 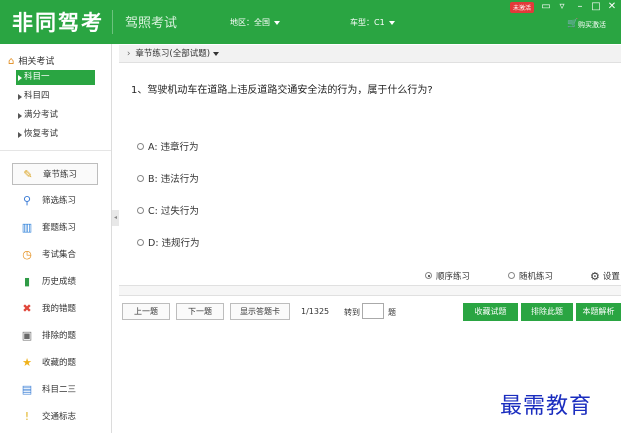 I want to click on progress-bar, so click(x=370, y=290).